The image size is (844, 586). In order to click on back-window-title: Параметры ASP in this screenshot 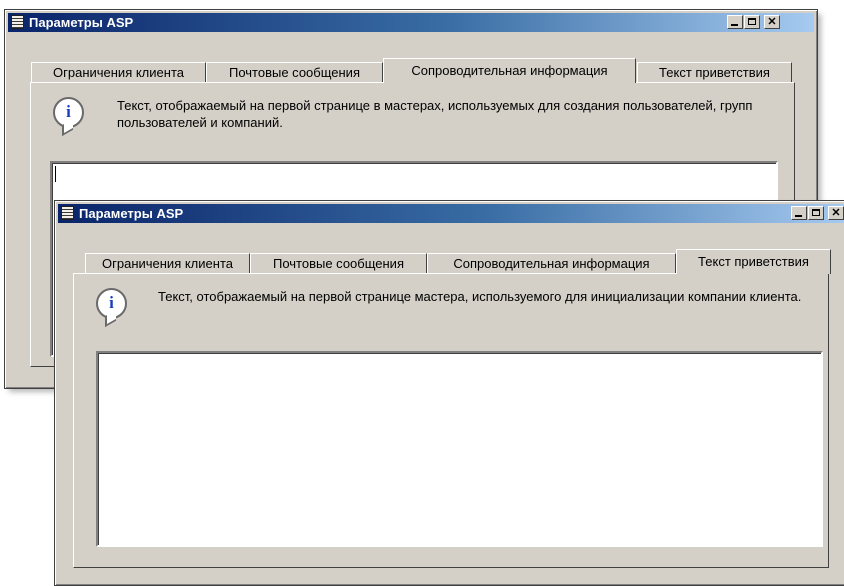, I will do `click(81, 22)`.